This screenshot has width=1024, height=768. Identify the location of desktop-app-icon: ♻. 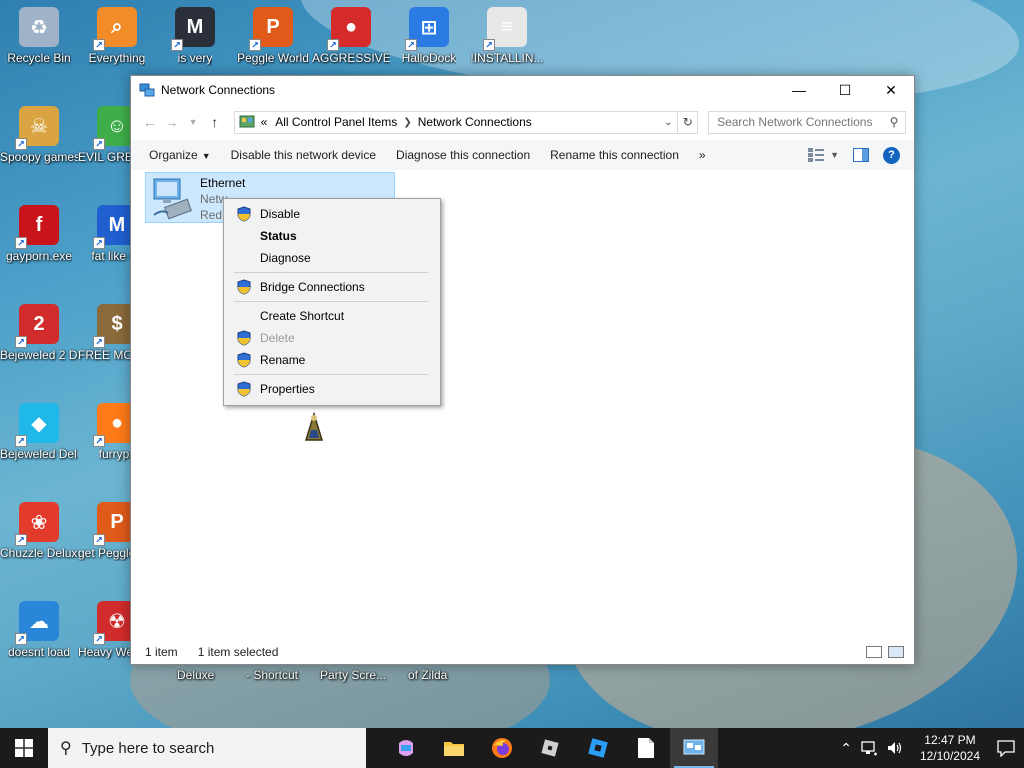
(39, 27).